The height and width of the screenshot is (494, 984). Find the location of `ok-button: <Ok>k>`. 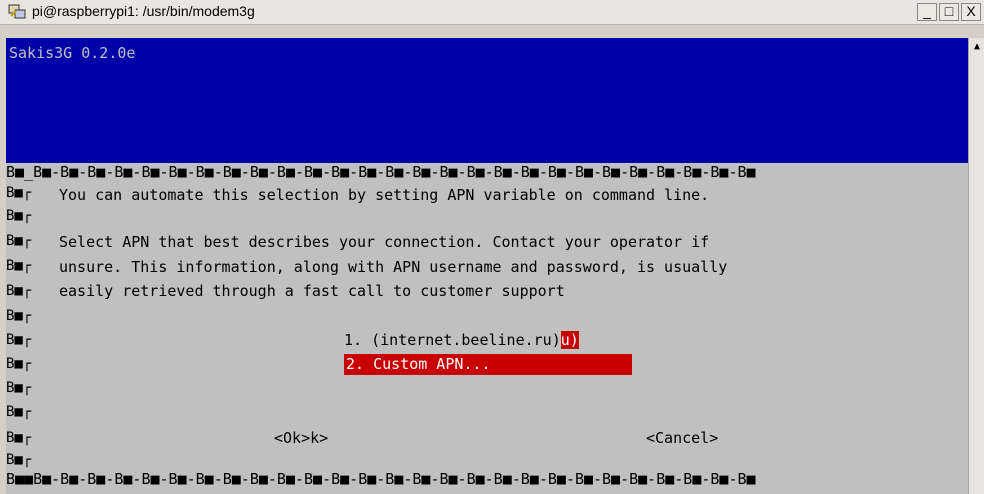

ok-button: <Ok>k> is located at coordinates (301, 438).